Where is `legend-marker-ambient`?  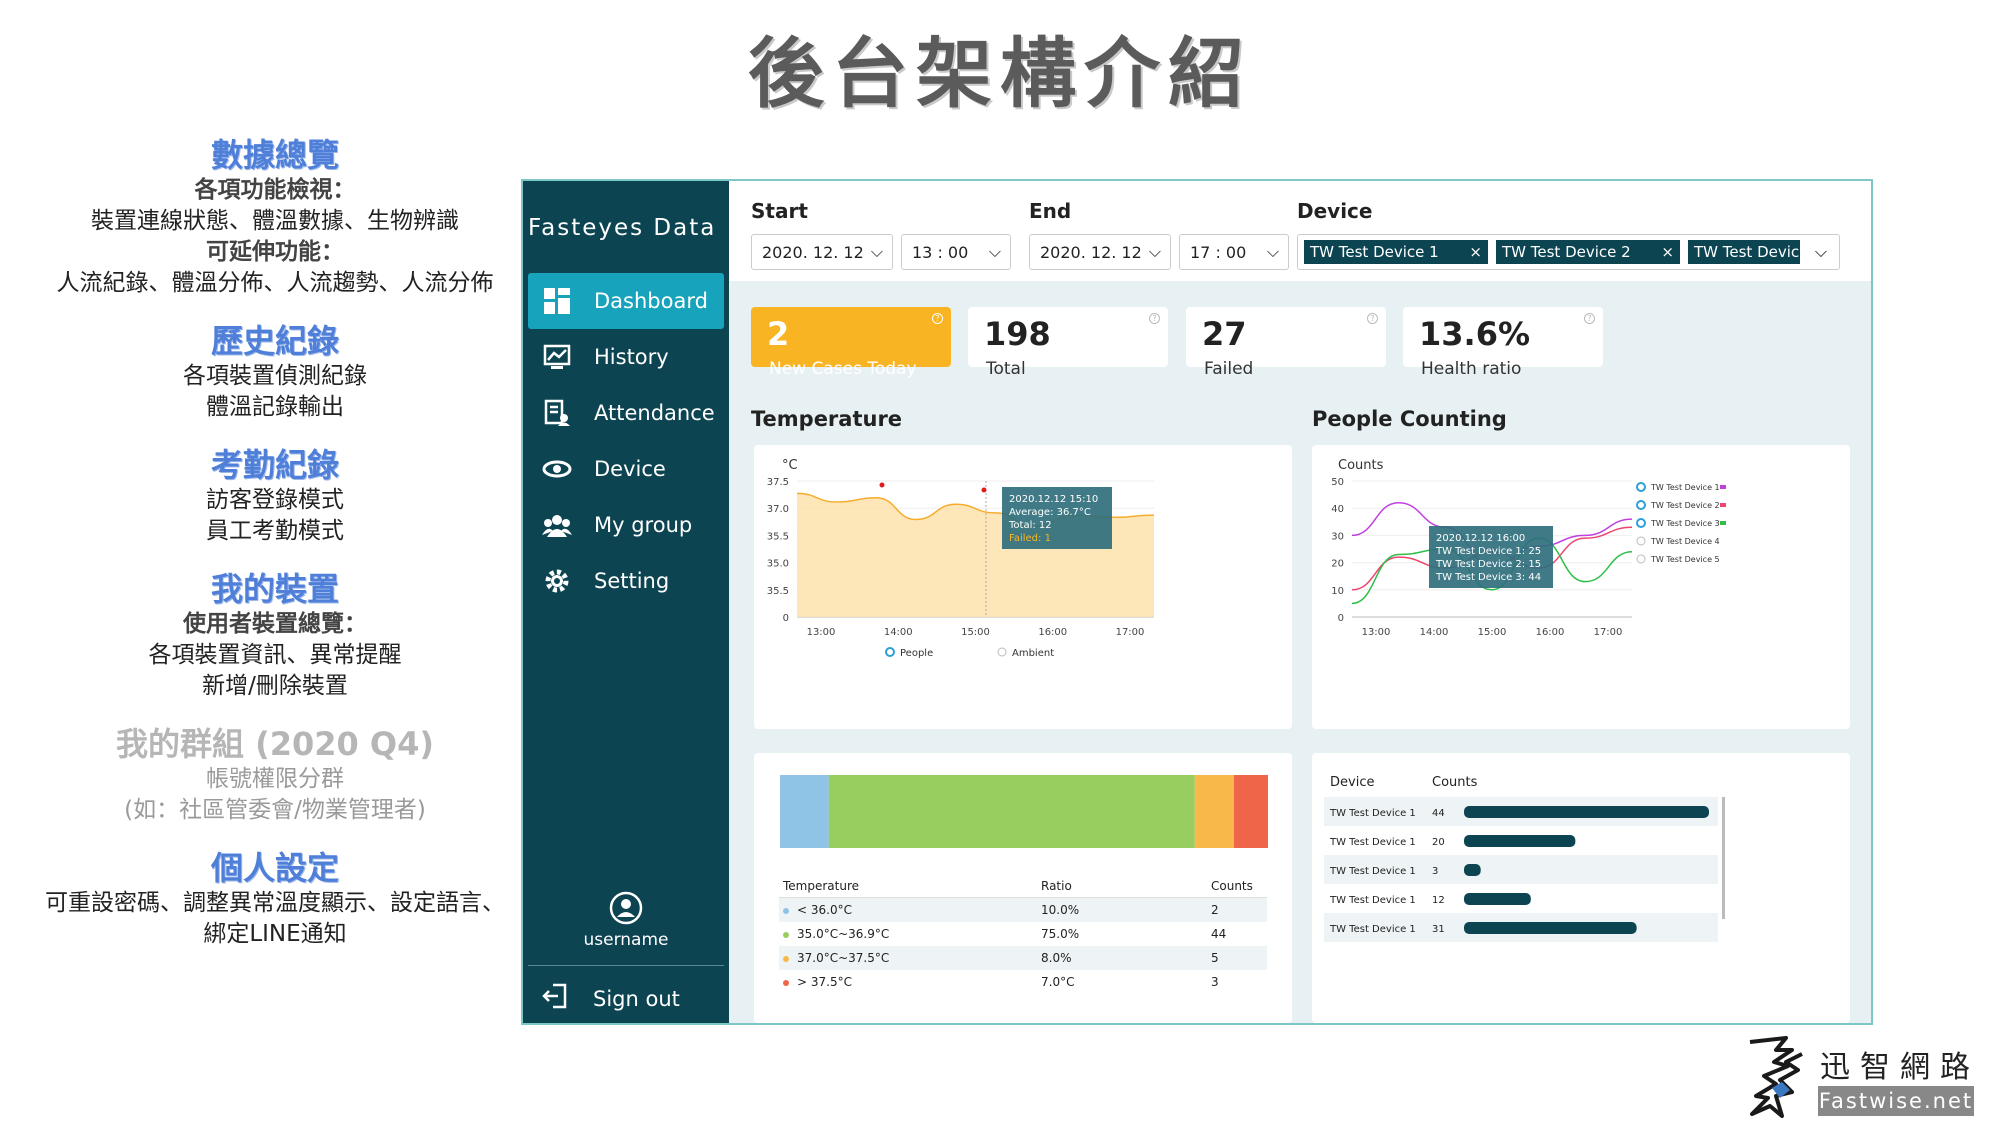
legend-marker-ambient is located at coordinates (1002, 652).